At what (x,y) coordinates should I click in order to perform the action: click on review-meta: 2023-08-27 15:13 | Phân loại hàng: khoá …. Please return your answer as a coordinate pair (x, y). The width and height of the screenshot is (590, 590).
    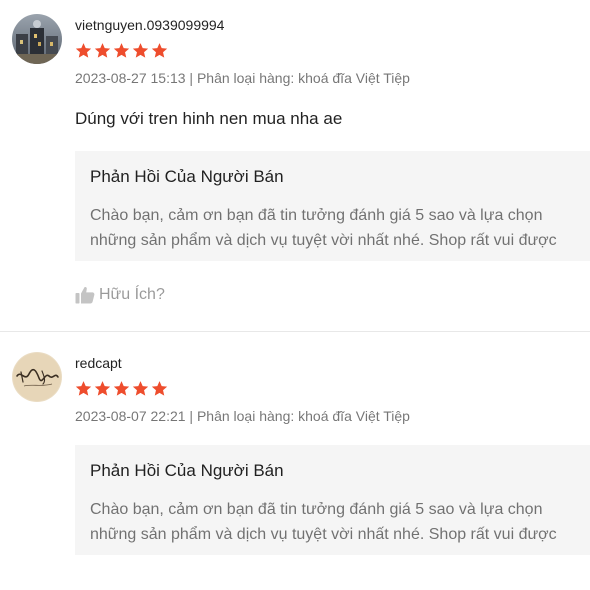
    Looking at the image, I should click on (242, 78).